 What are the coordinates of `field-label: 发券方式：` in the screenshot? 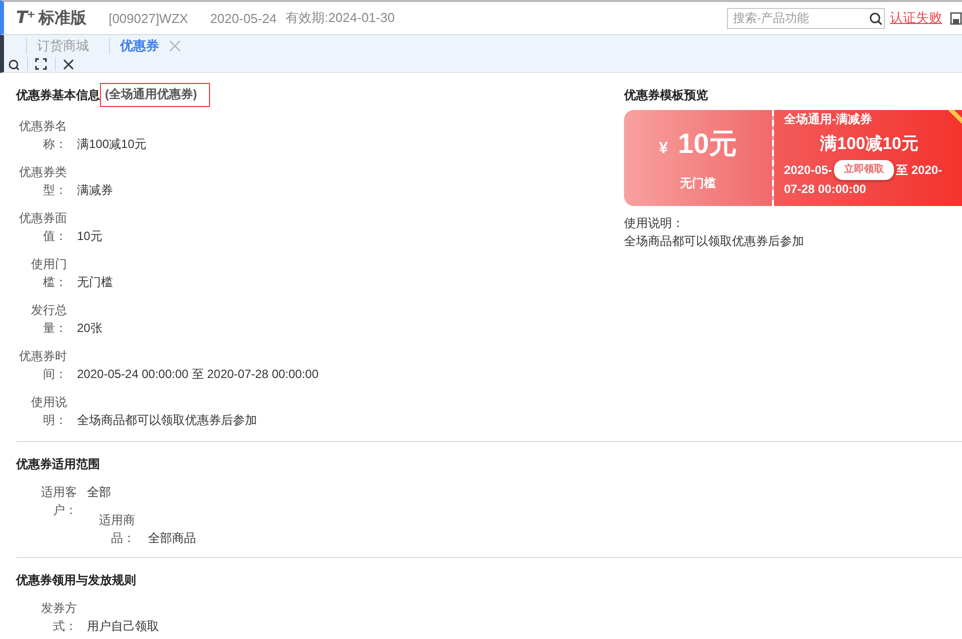 It's located at (58, 617).